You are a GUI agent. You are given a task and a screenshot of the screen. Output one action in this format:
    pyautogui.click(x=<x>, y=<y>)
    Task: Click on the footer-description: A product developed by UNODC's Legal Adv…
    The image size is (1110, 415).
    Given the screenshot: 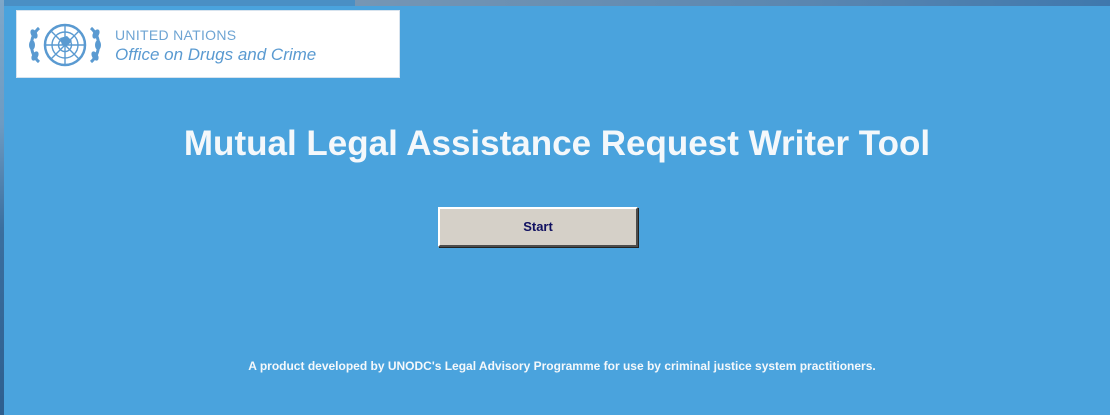 What is the action you would take?
    pyautogui.click(x=562, y=366)
    